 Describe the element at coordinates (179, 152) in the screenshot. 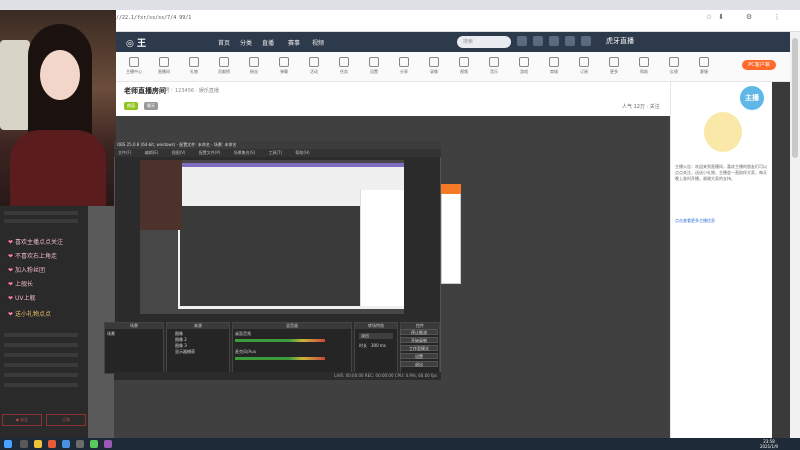

I see `obs-menu-view: 视图(V)` at that location.